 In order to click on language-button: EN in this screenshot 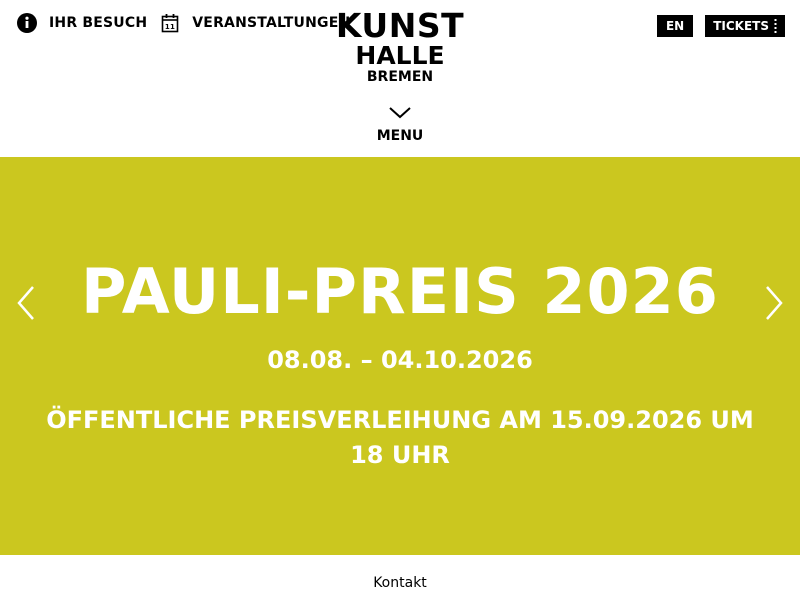, I will do `click(675, 26)`.